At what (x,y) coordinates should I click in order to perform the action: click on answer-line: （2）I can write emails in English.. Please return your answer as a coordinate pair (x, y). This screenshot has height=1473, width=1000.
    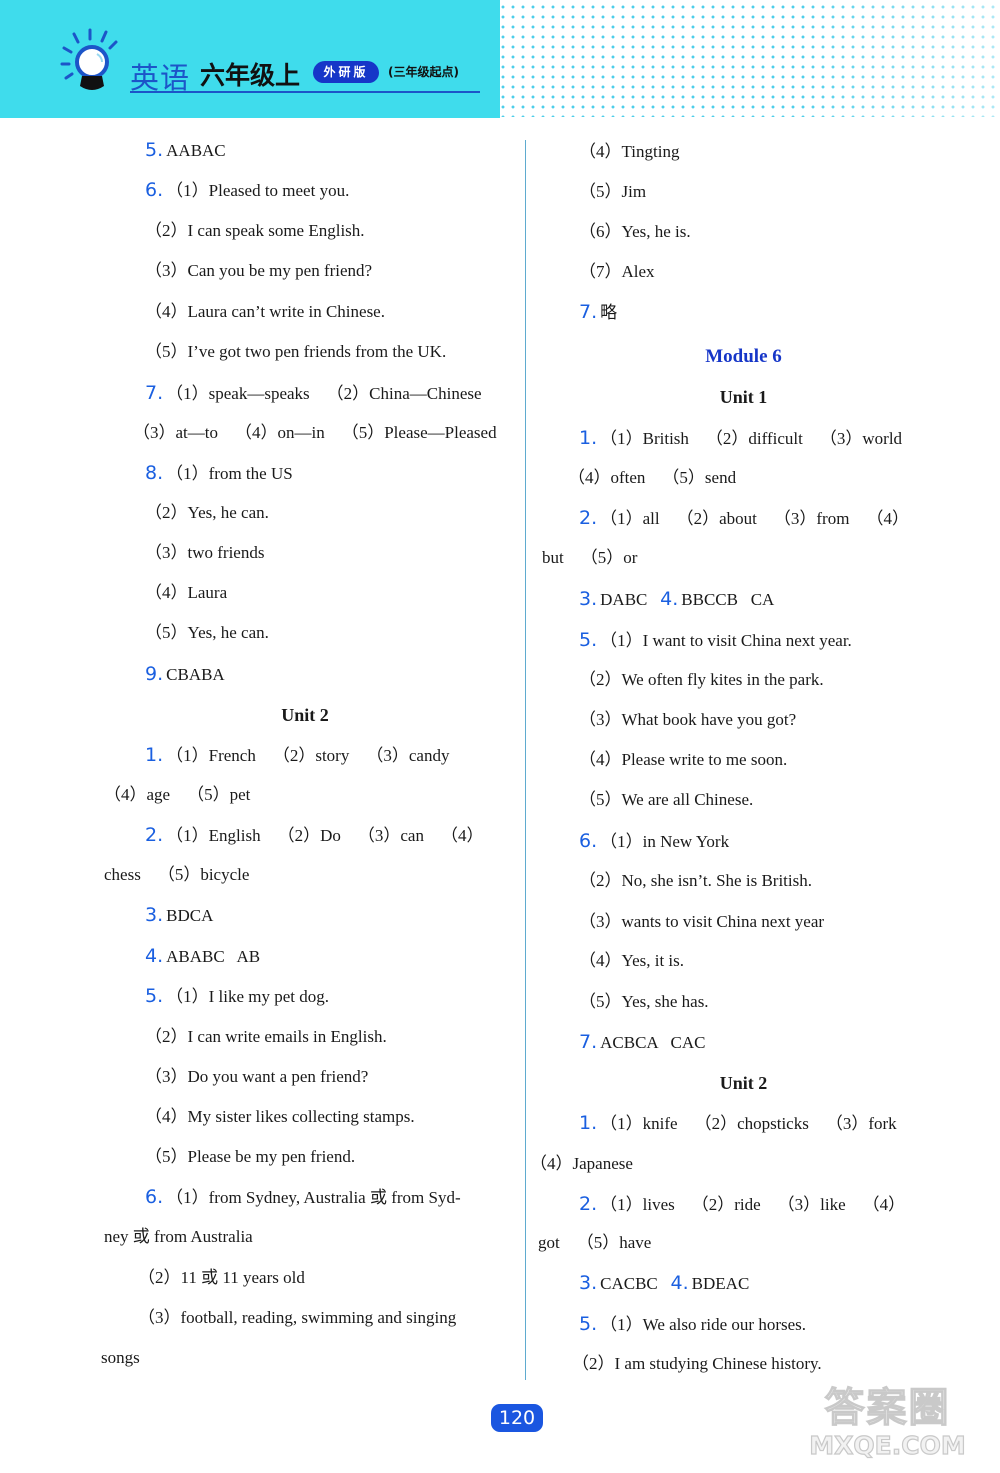
    Looking at the image, I should click on (266, 1037).